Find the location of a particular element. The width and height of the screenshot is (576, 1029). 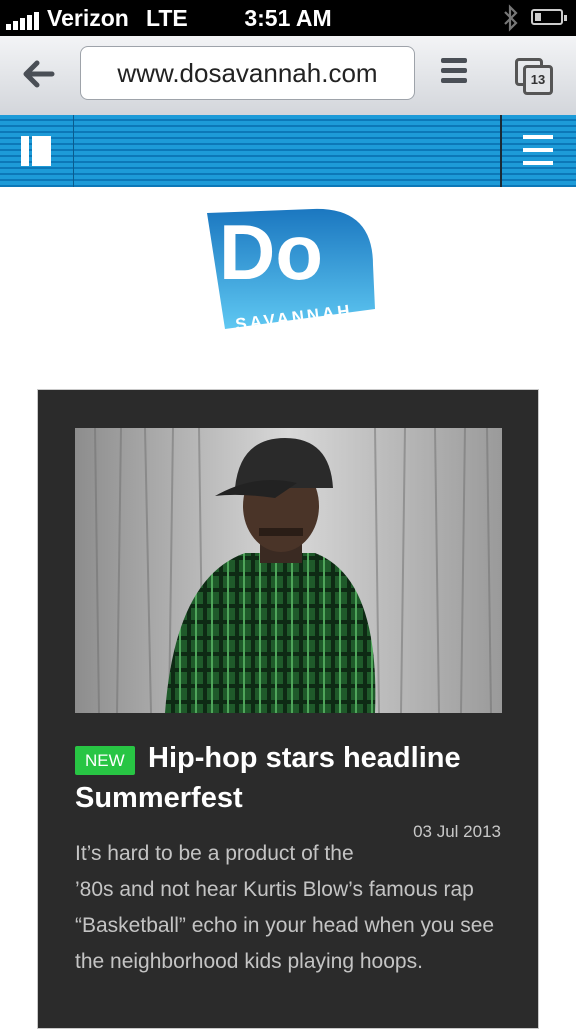

article-headline: Hip-hop stars headline Summerfest is located at coordinates (290, 778).